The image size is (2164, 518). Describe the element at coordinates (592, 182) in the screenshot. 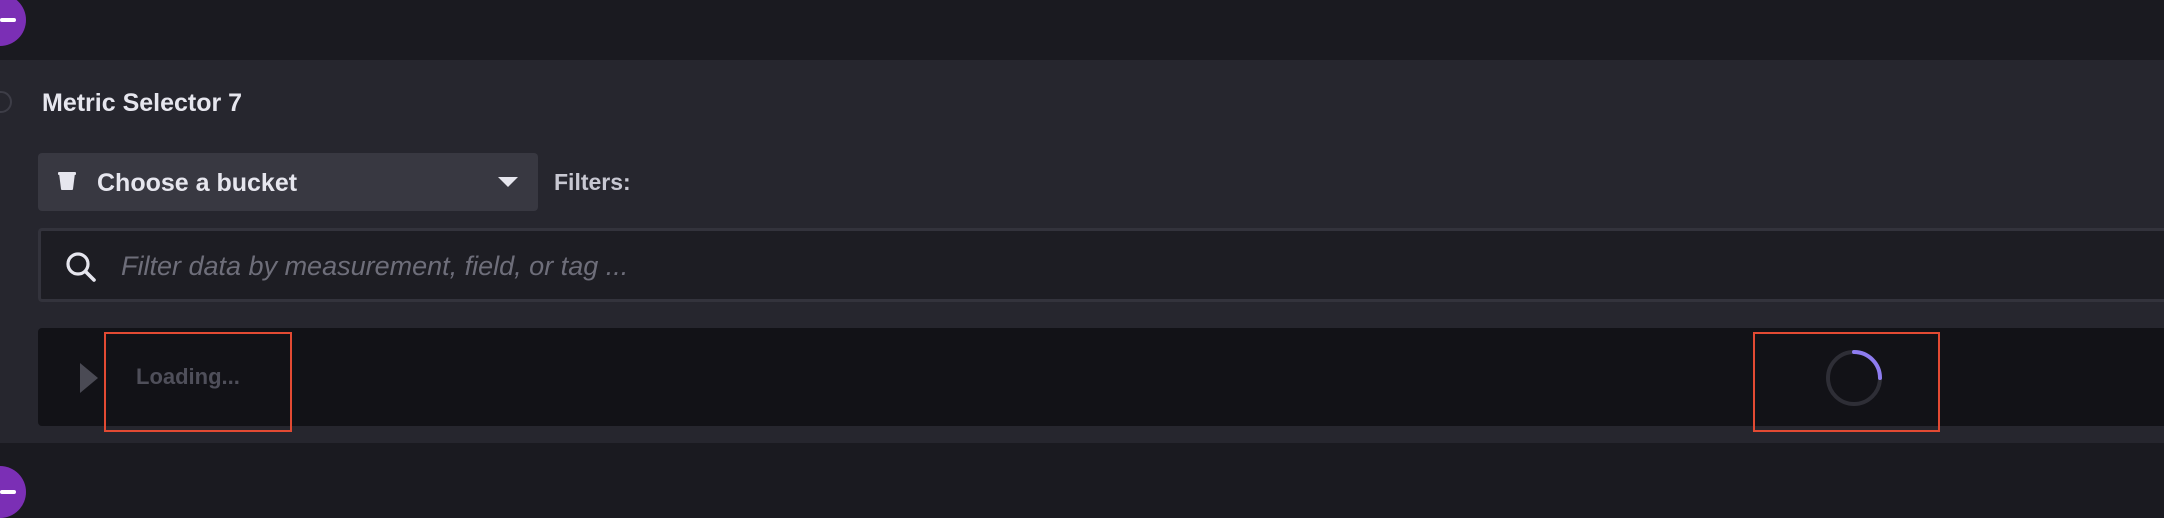

I see `filters-label: Filters:` at that location.